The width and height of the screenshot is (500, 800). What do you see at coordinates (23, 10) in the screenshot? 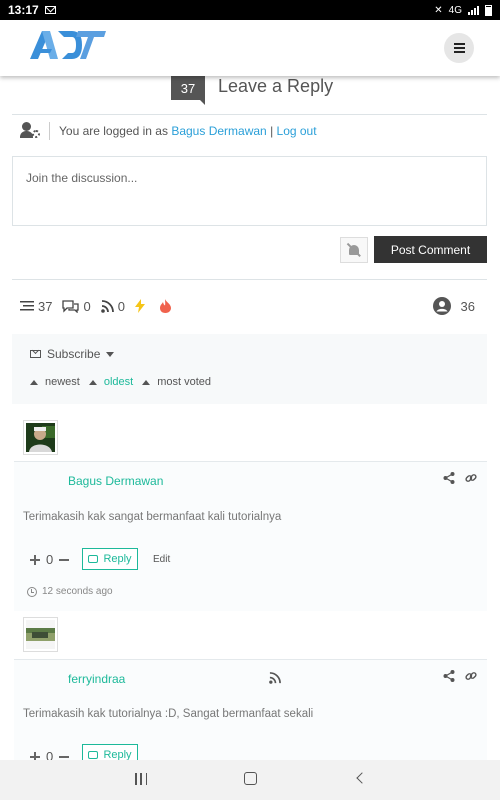
I see `status-time: 13:17` at bounding box center [23, 10].